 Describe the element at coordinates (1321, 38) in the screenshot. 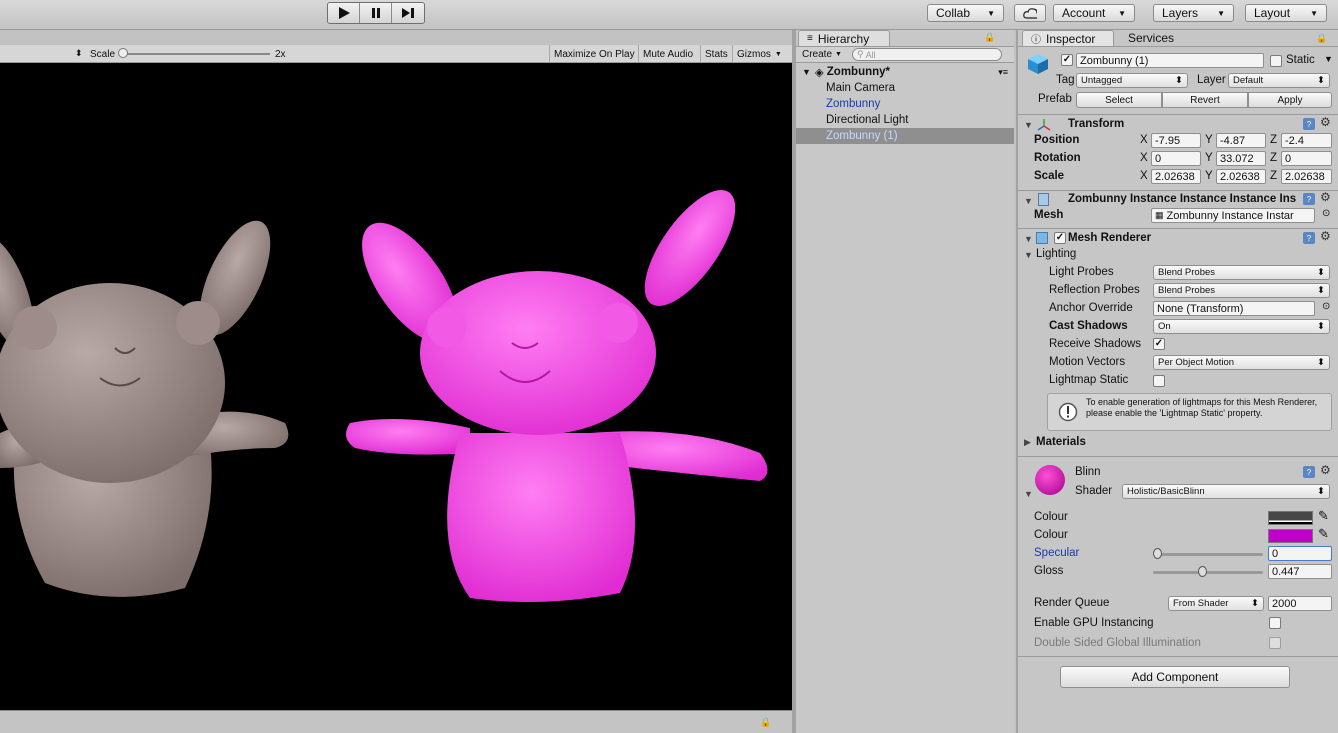

I see `inspector-lock-icon: 🔒` at that location.